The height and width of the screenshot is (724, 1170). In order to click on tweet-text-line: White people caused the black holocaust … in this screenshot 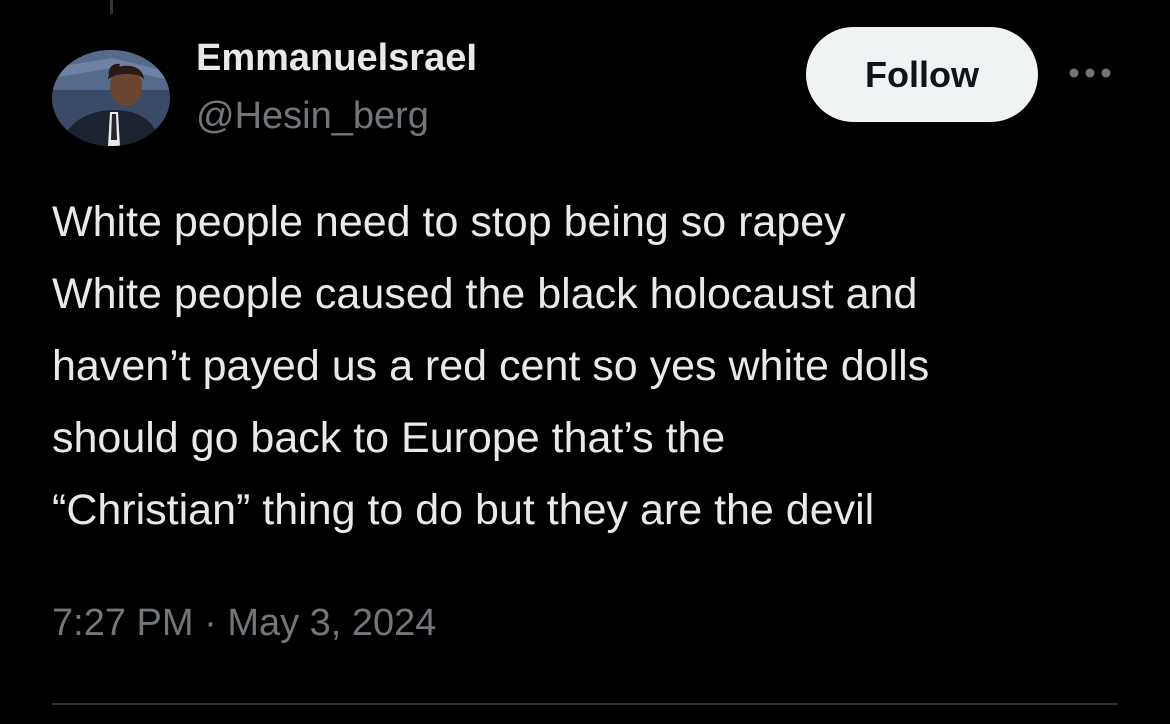, I will do `click(485, 294)`.